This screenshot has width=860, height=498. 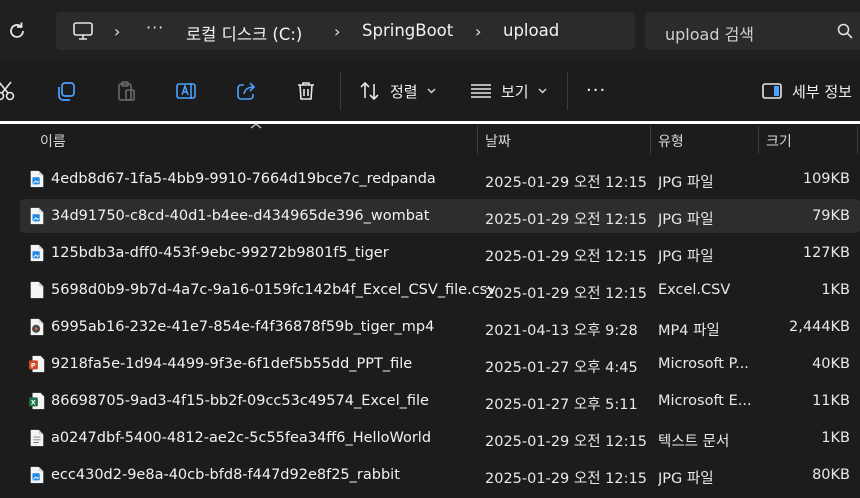 I want to click on cut-icon, so click(x=8, y=91).